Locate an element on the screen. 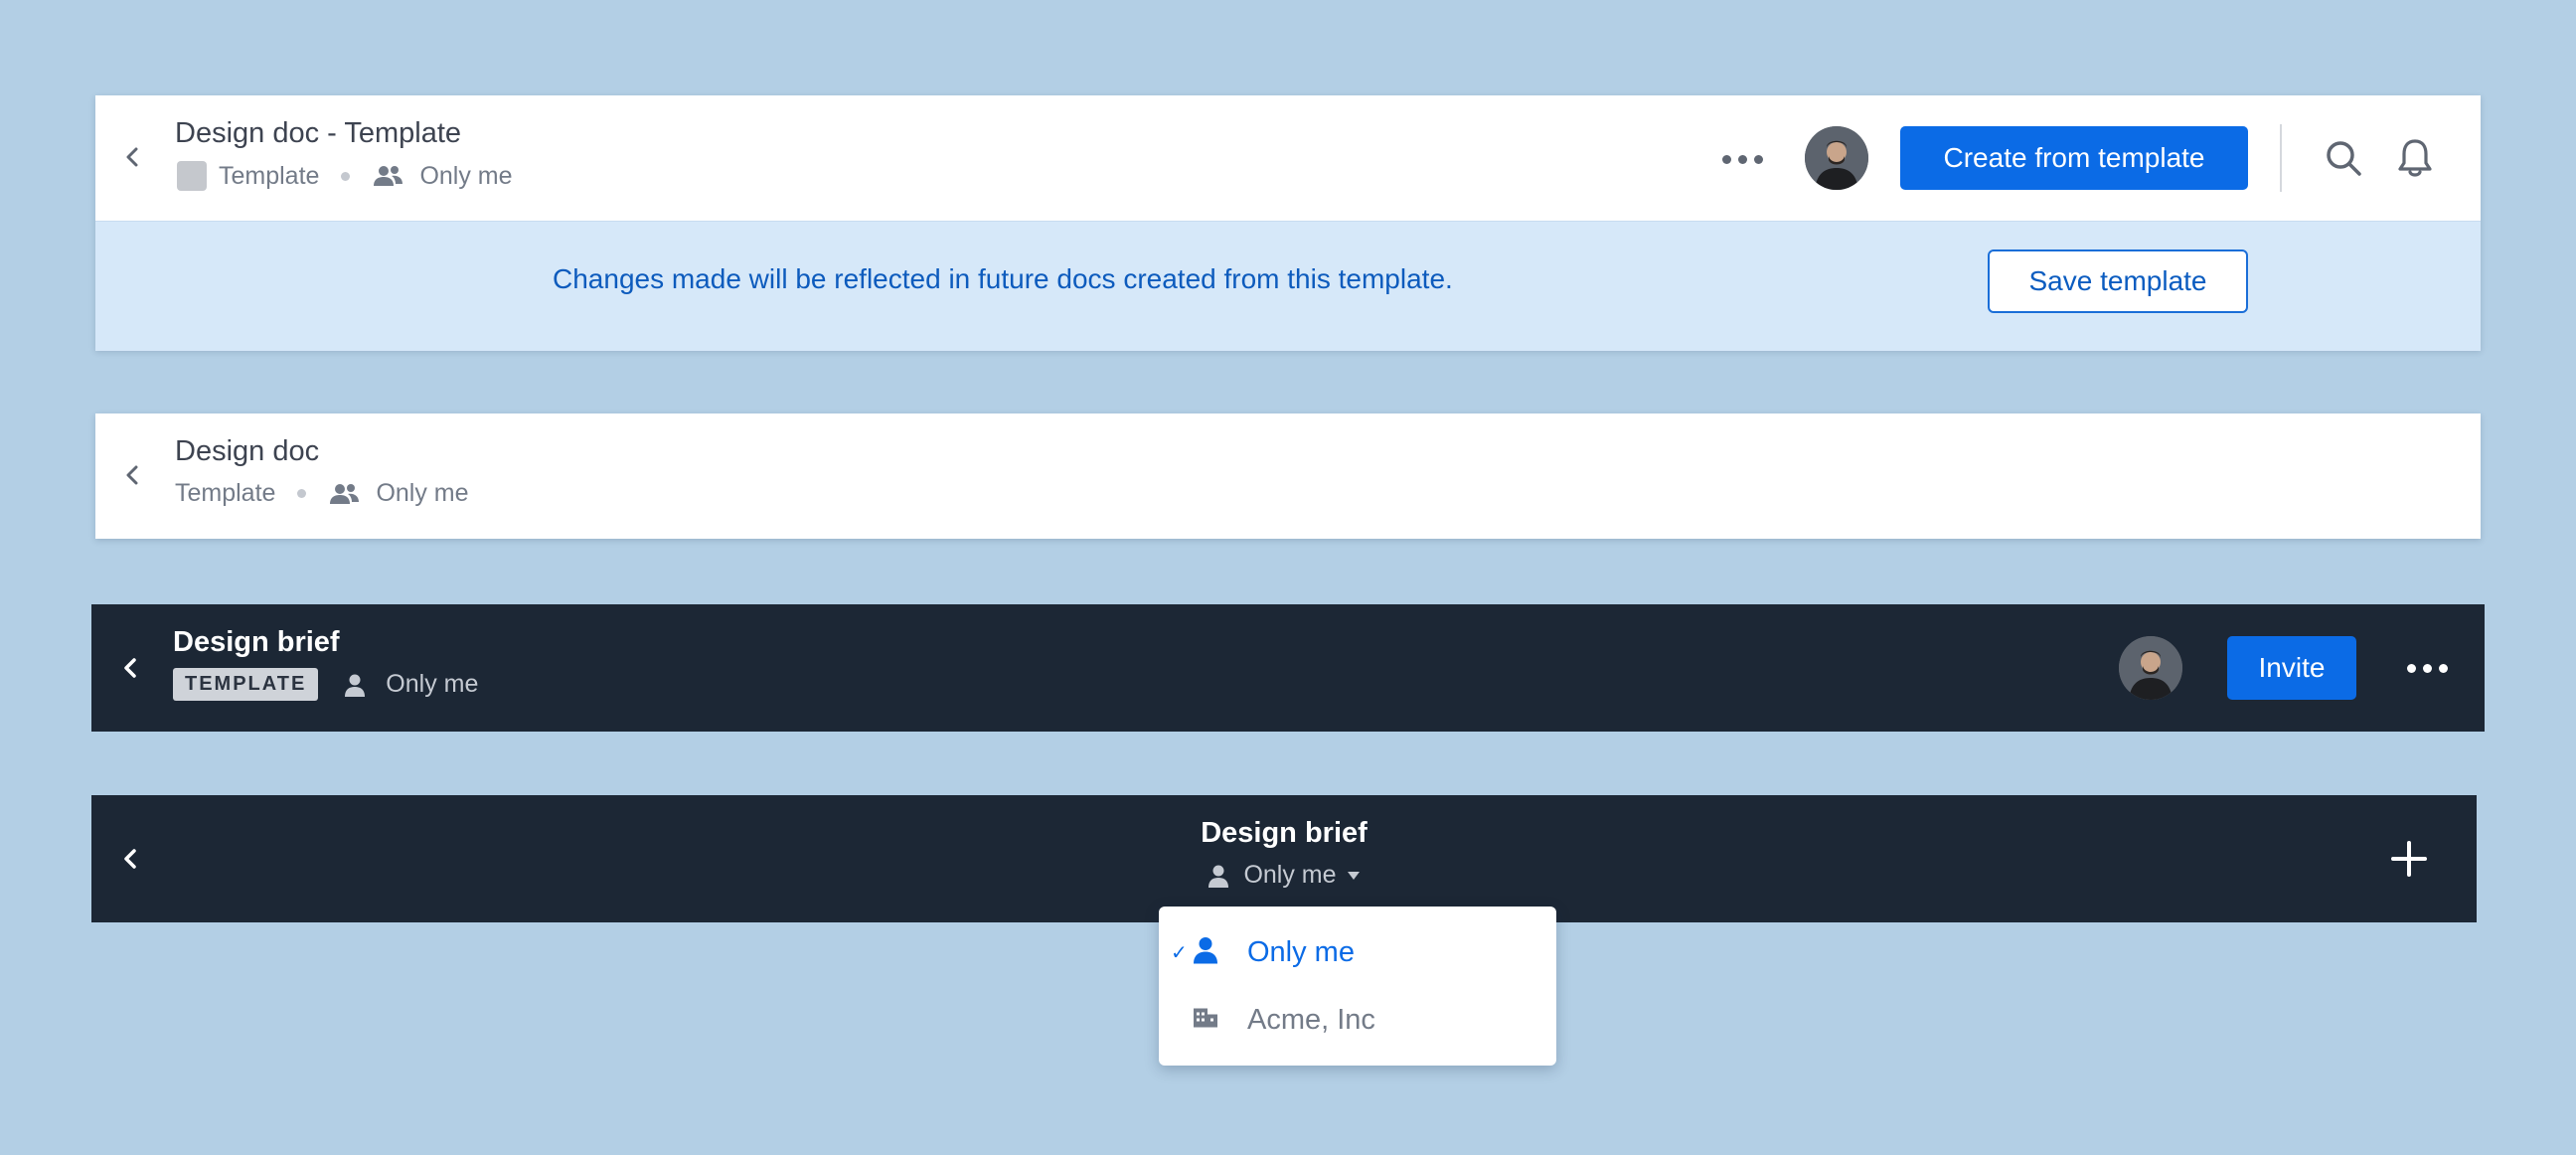 This screenshot has width=2576, height=1155. dark-mobile-header: Design brief Only me is located at coordinates (1284, 859).